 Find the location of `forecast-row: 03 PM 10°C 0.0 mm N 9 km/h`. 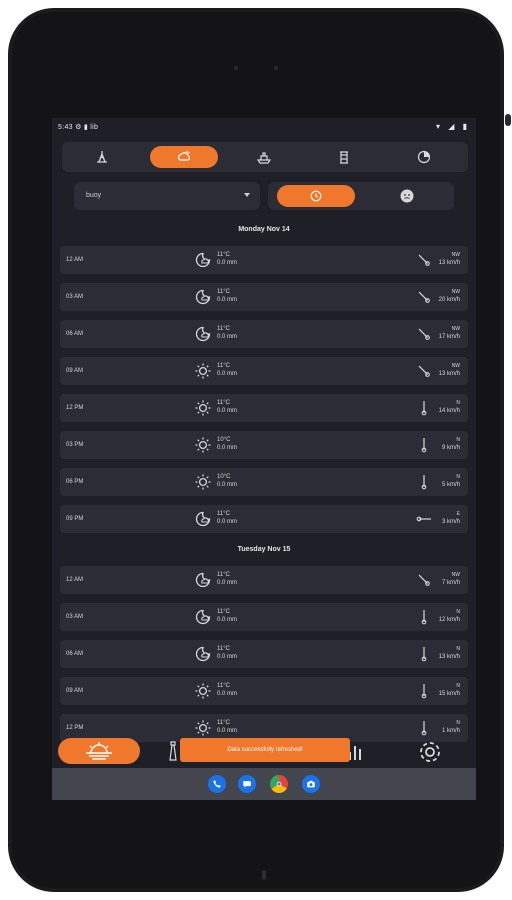

forecast-row: 03 PM 10°C 0.0 mm N 9 km/h is located at coordinates (264, 445).